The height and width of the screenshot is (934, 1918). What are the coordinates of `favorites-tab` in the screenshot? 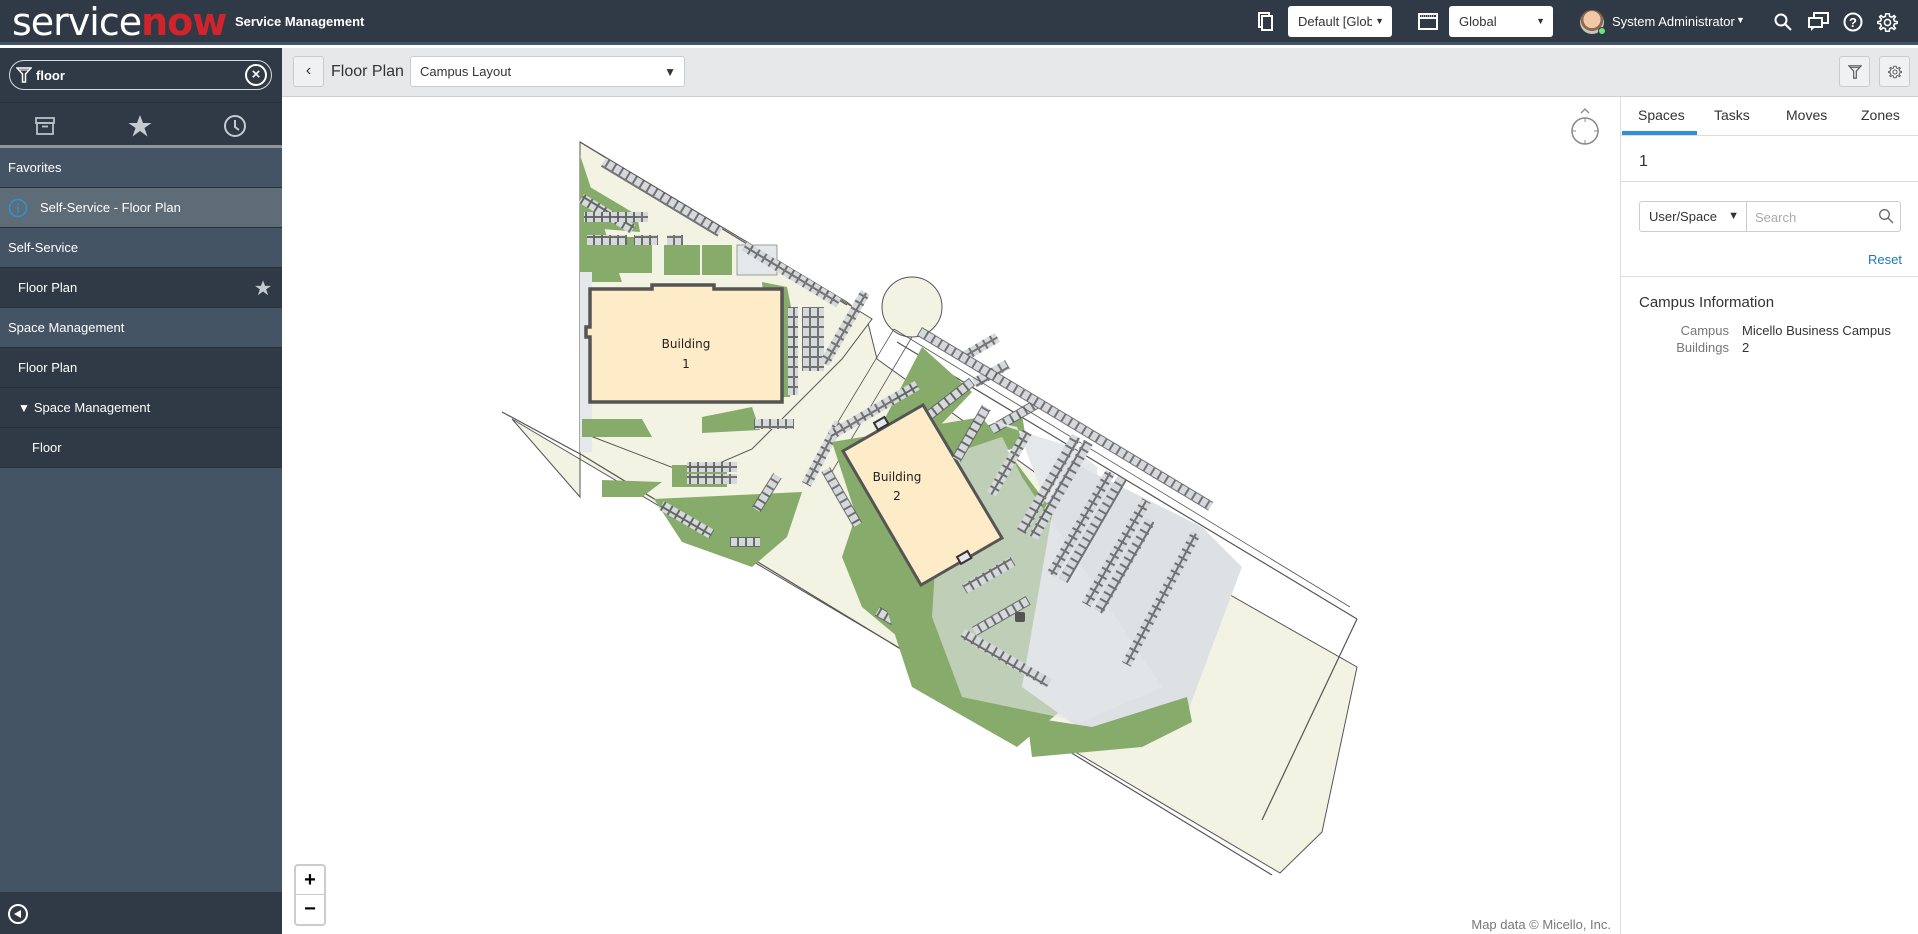 It's located at (140, 126).